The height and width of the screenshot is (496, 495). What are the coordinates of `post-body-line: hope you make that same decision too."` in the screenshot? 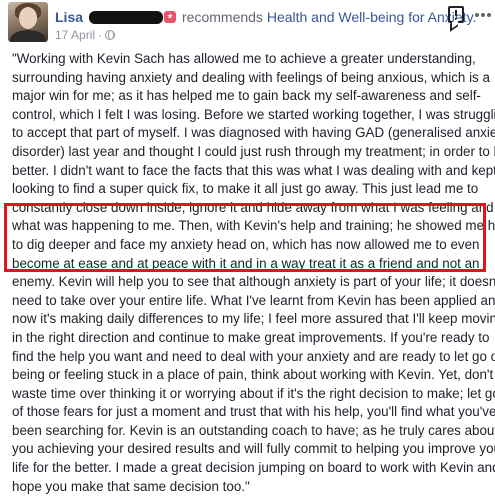 It's located at (131, 486).